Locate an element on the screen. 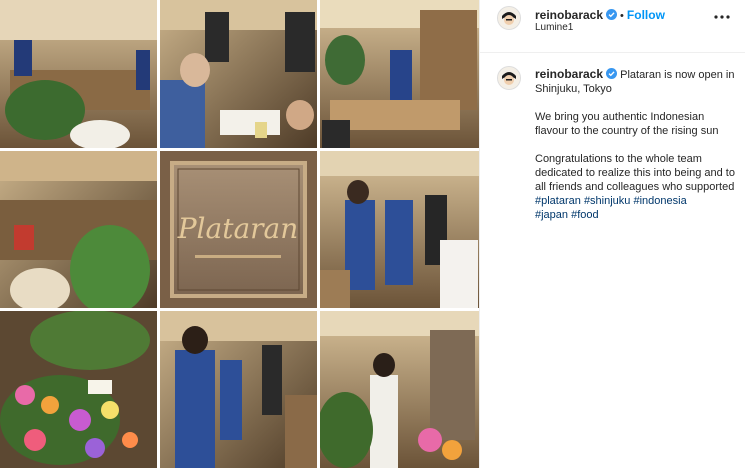  sign-text: Plataran is located at coordinates (238, 228).